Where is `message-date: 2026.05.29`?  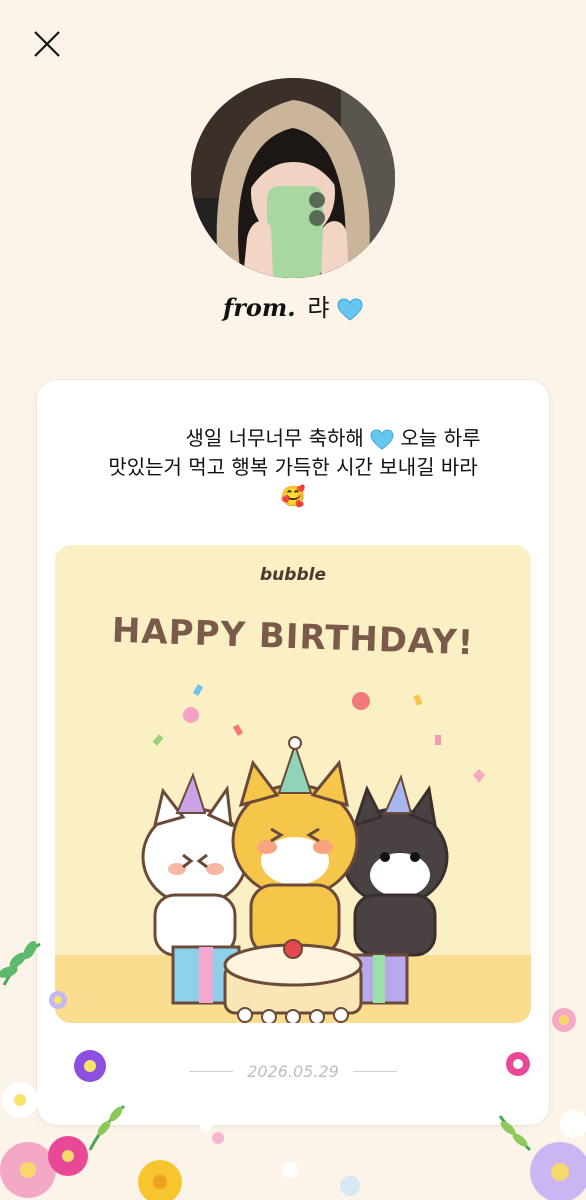
message-date: 2026.05.29 is located at coordinates (293, 1071).